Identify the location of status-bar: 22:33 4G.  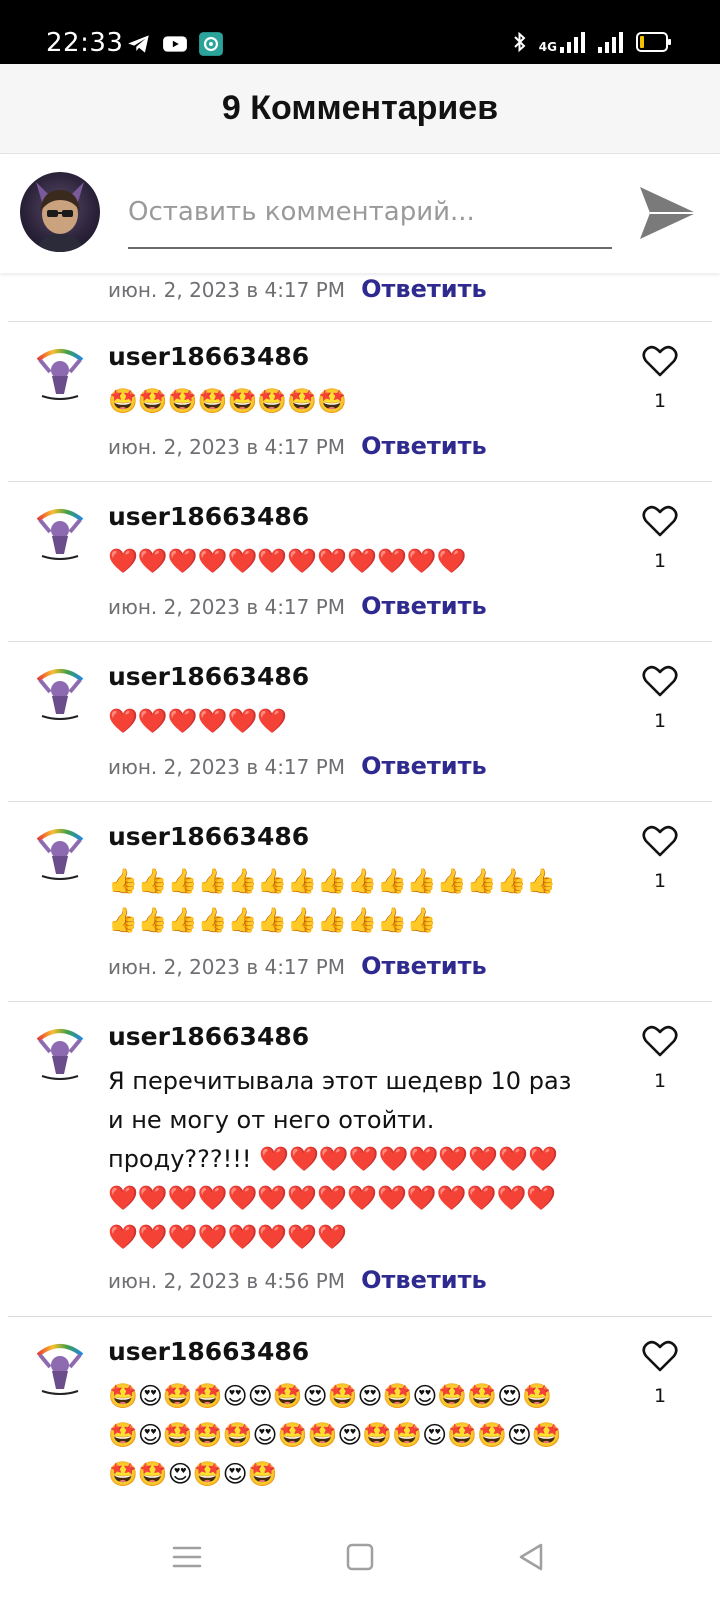
(360, 32).